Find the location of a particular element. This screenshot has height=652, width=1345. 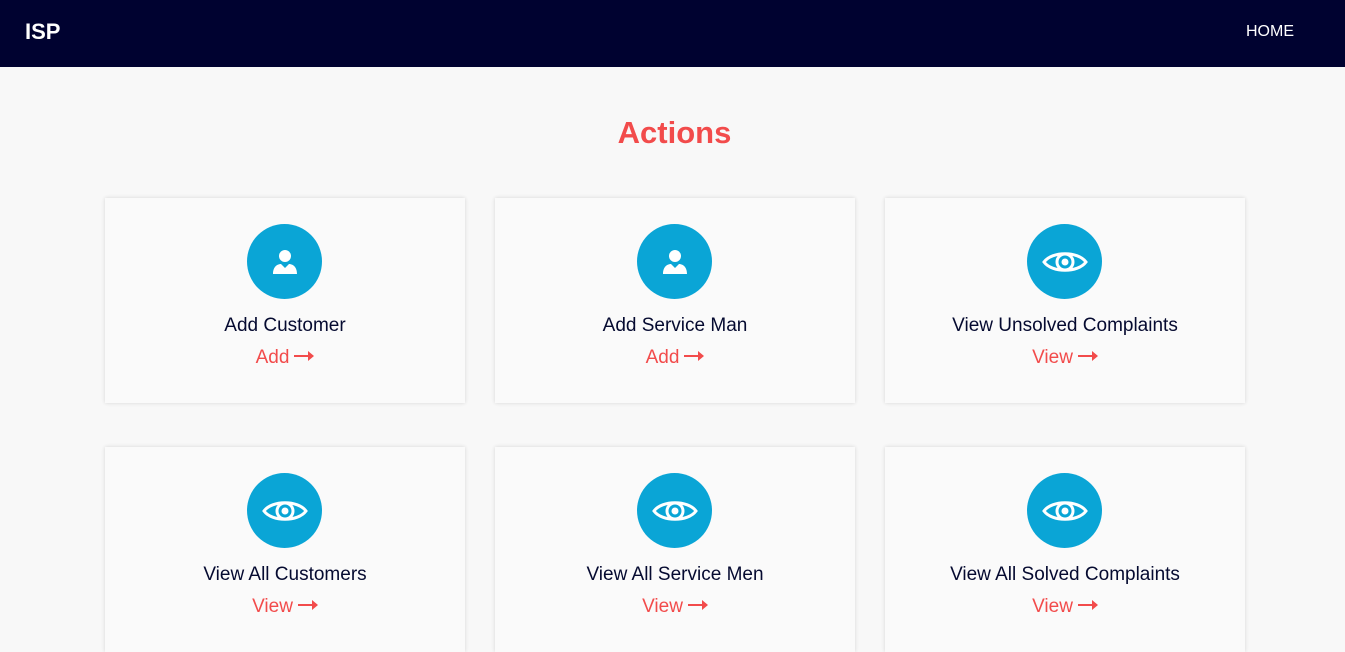

card-view-unsolved-complaints: View Unsolved Complaints View is located at coordinates (1065, 300).